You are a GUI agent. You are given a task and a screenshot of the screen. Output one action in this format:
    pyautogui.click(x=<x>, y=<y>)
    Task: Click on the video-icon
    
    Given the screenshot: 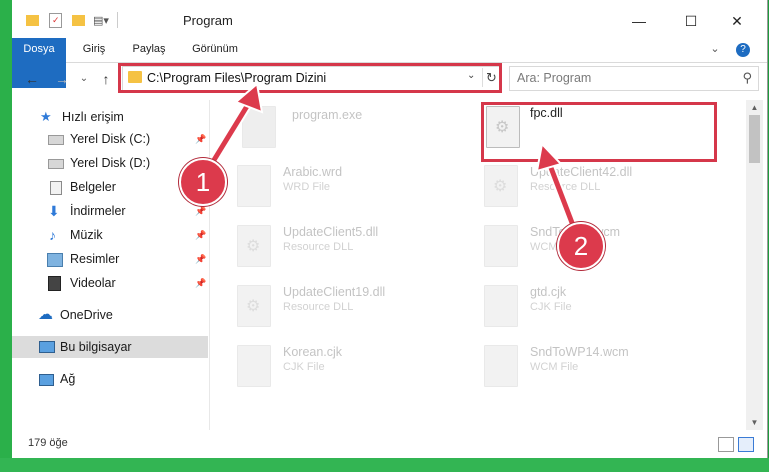 What is the action you would take?
    pyautogui.click(x=54, y=283)
    